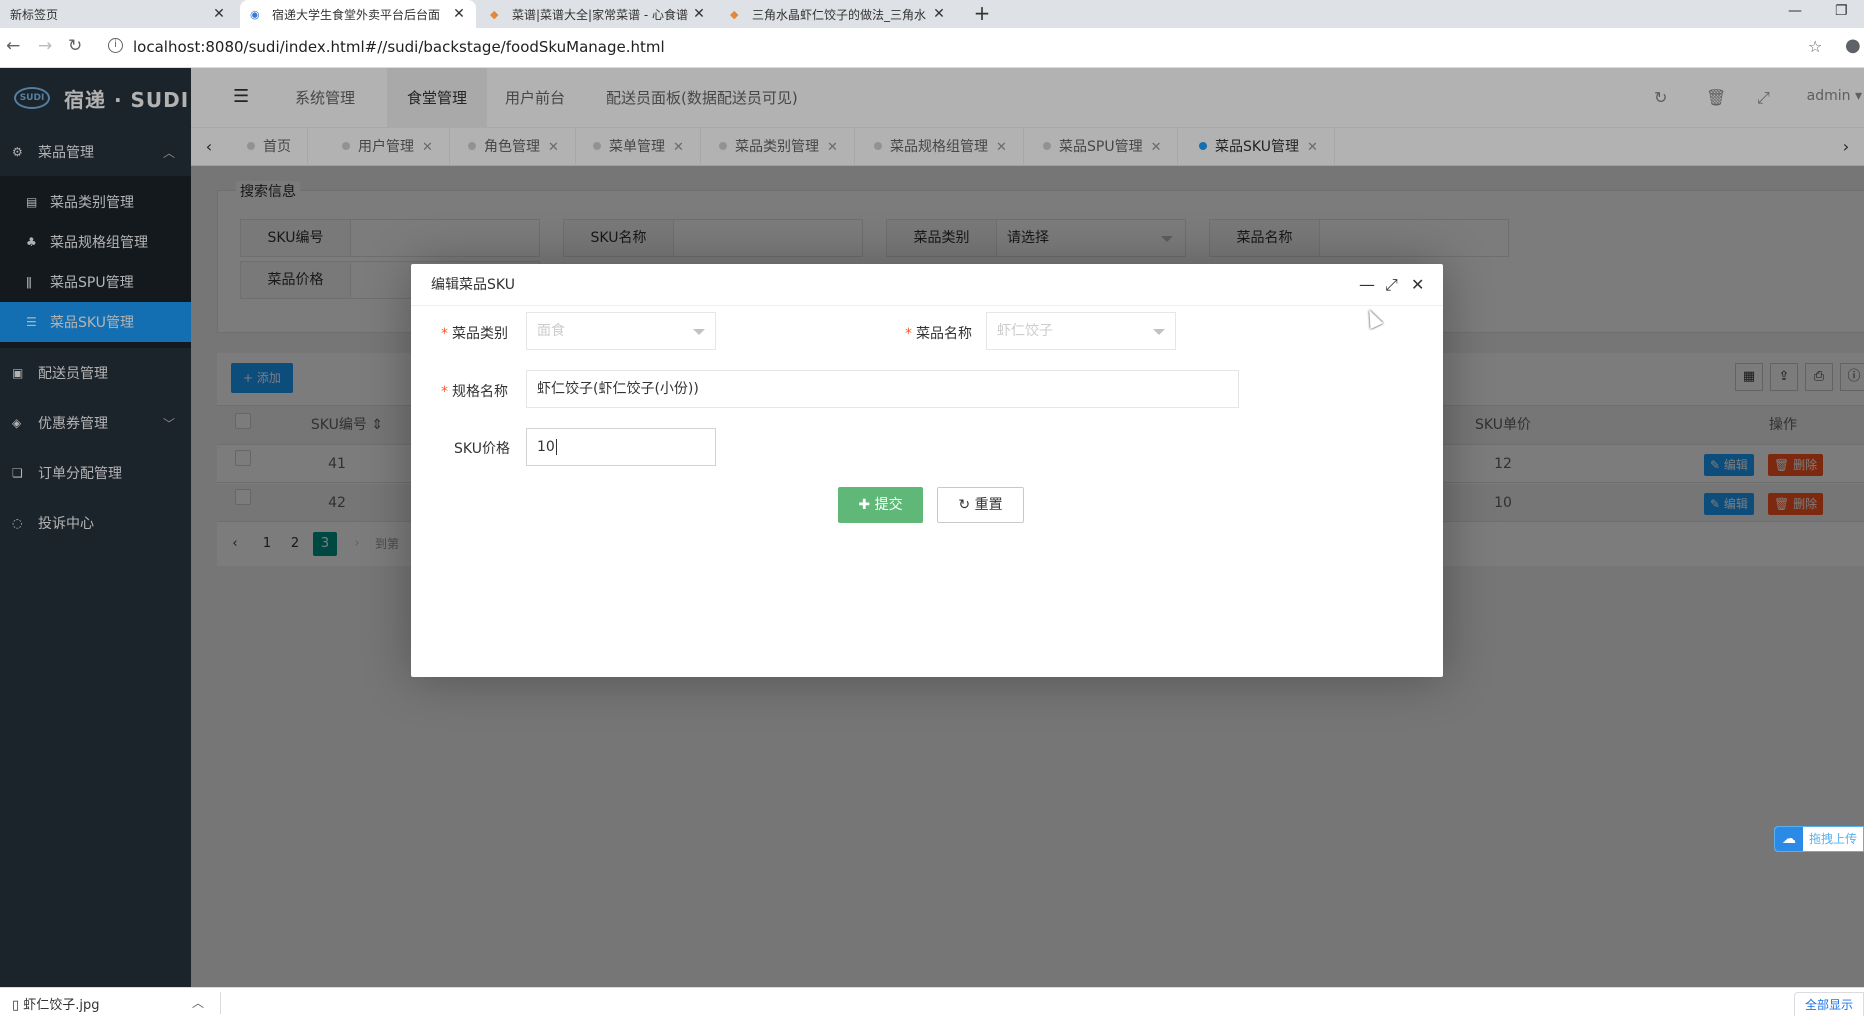  What do you see at coordinates (92, 323) in the screenshot?
I see `sidebar-item-label: 菜品SKU管理` at bounding box center [92, 323].